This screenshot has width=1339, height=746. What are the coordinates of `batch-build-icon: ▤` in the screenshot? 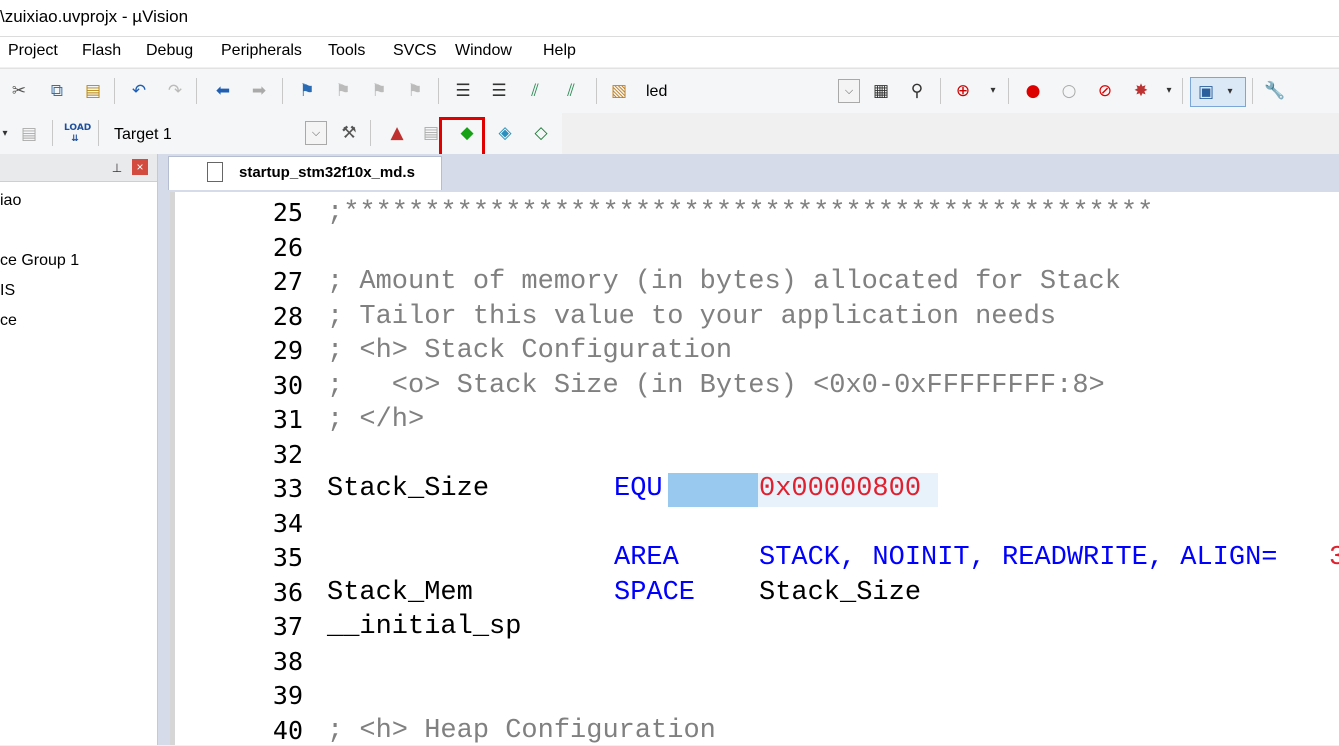 It's located at (29, 134).